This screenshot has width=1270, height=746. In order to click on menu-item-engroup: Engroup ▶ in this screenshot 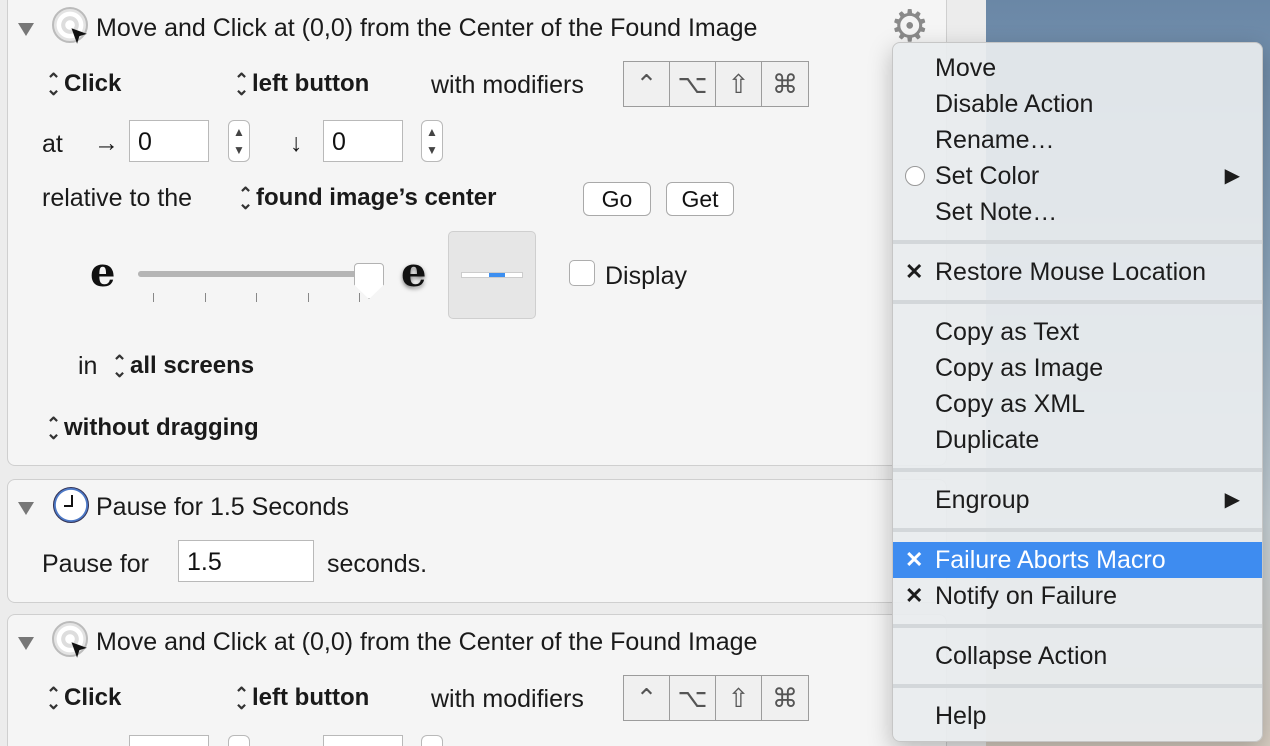, I will do `click(1077, 500)`.